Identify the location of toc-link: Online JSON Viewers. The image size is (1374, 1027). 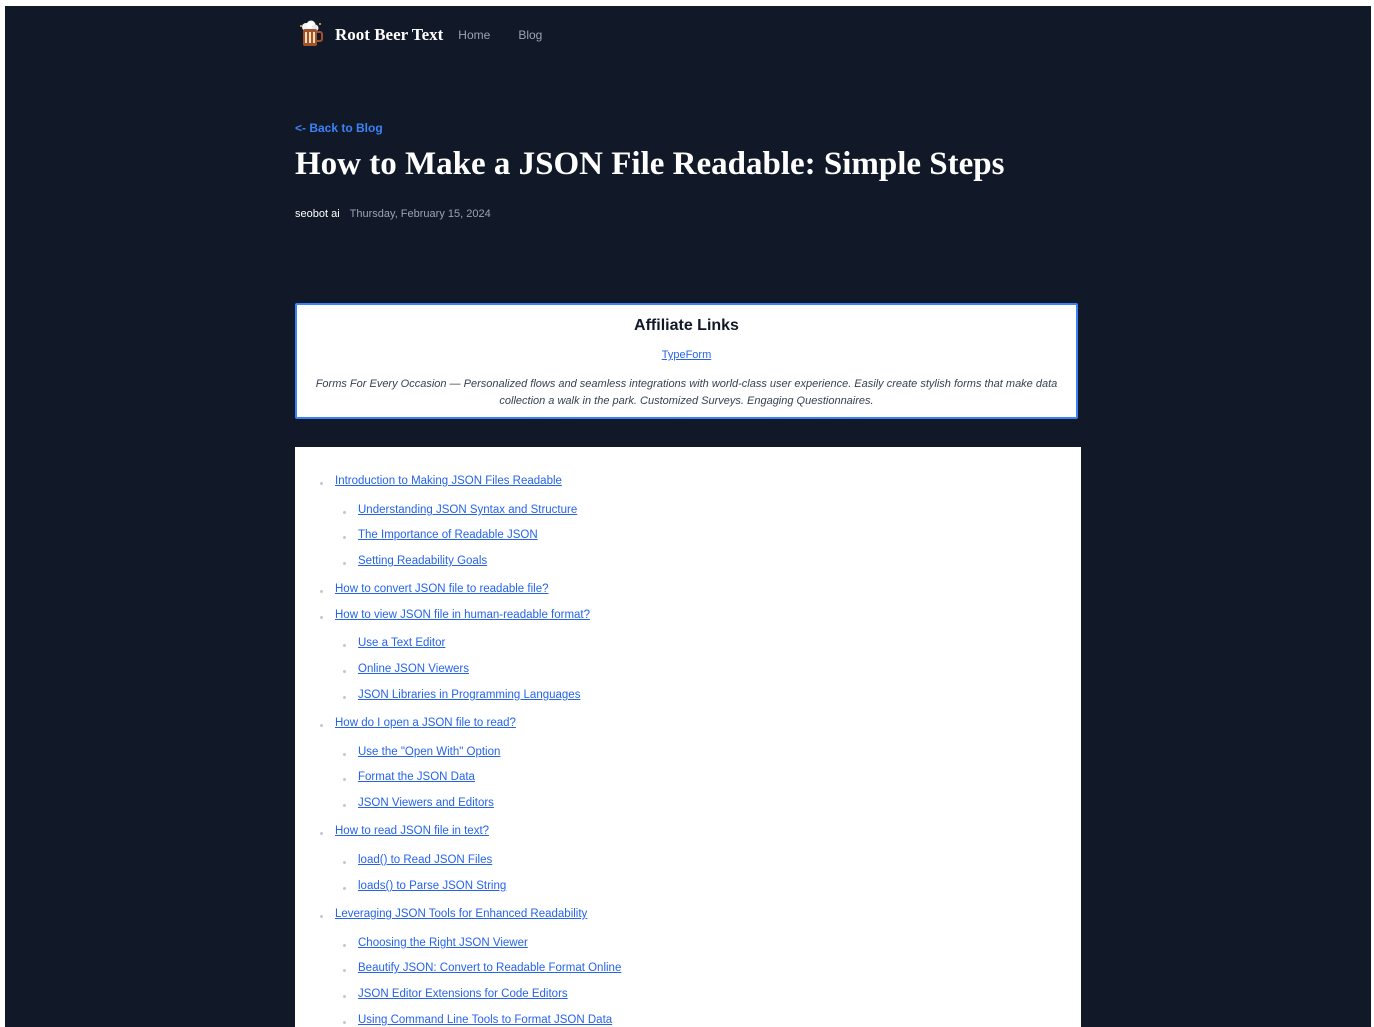
(413, 669).